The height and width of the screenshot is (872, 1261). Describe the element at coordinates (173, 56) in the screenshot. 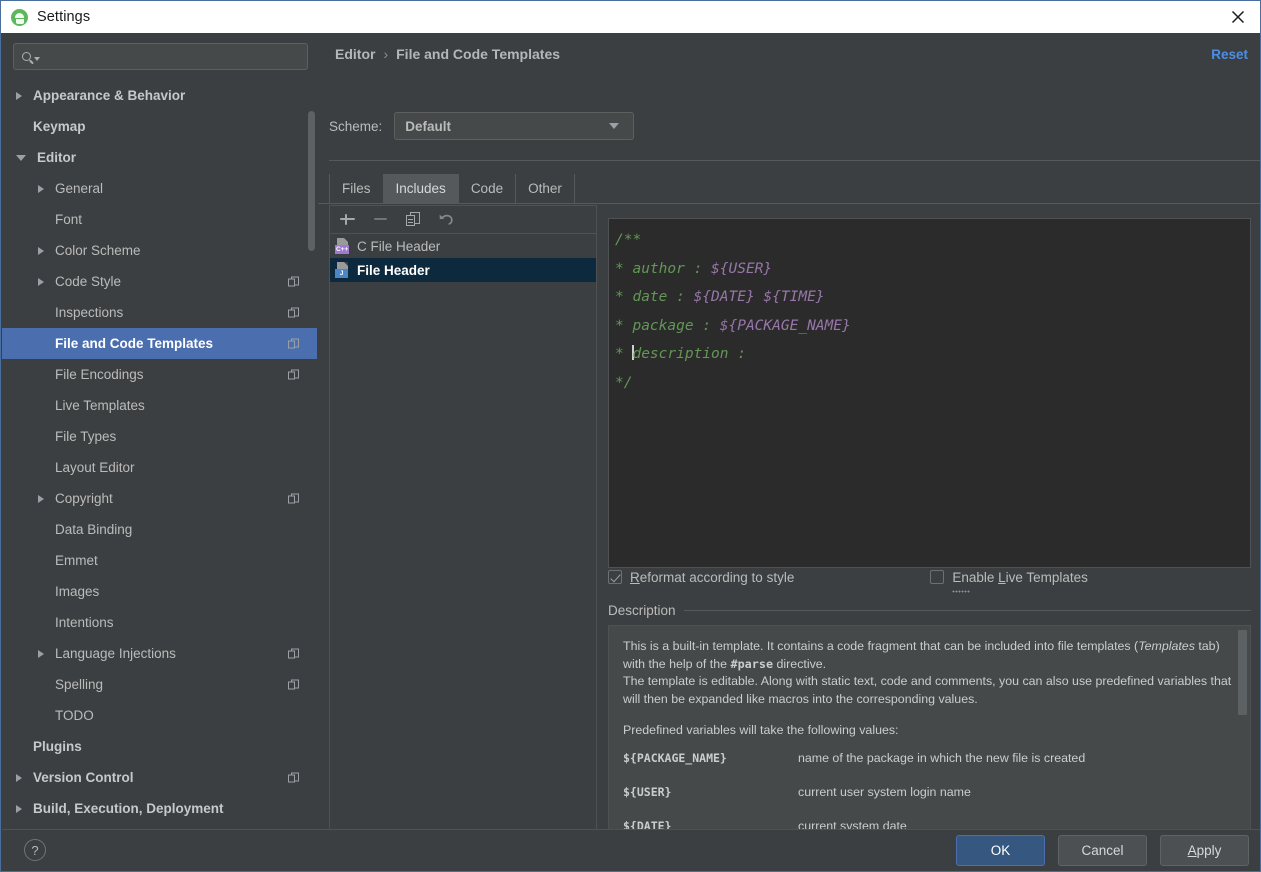

I see `search-input` at that location.